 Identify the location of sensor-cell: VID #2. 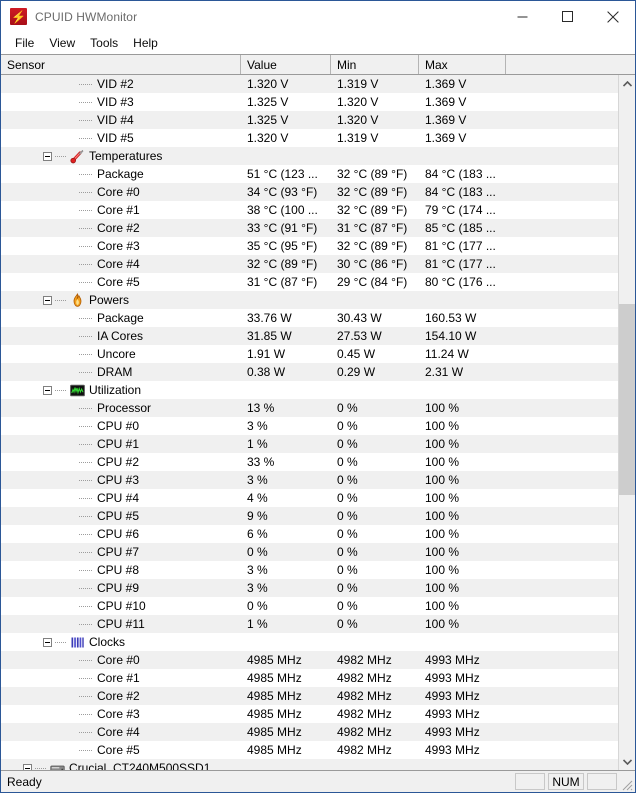
(121, 84).